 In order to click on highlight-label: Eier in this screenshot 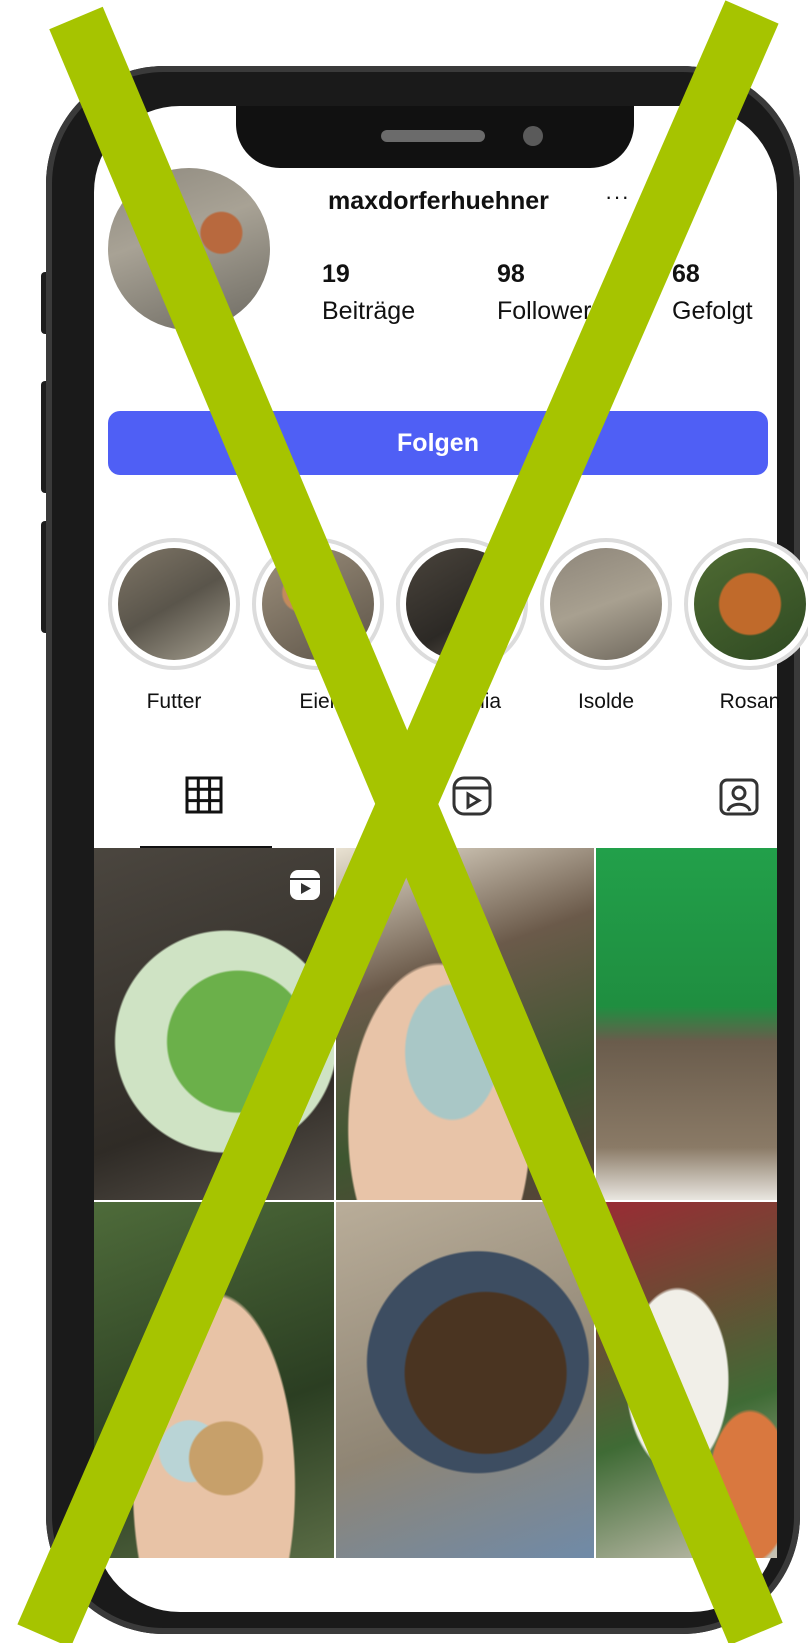, I will do `click(318, 701)`.